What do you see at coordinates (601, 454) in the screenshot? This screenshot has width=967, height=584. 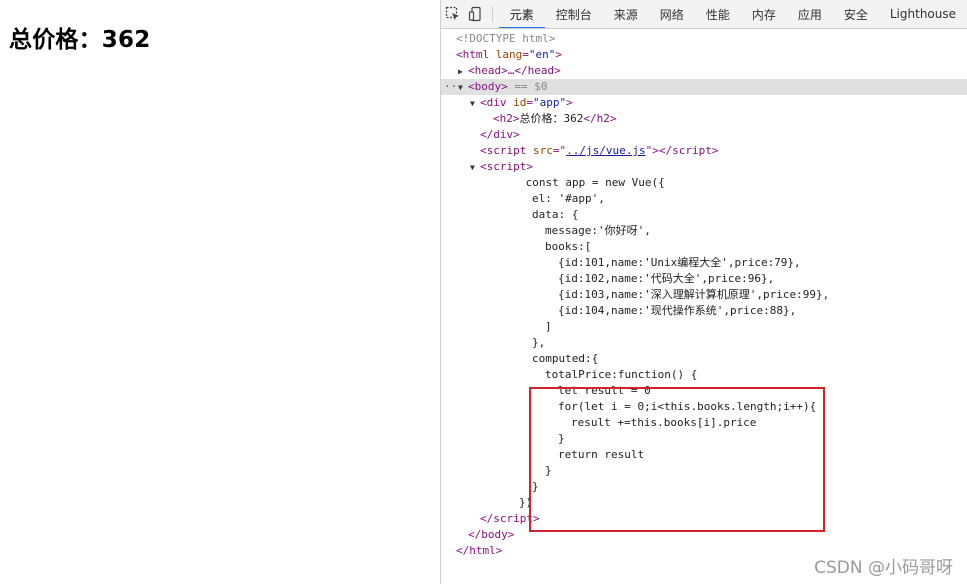 I see `script-code-line: return result` at bounding box center [601, 454].